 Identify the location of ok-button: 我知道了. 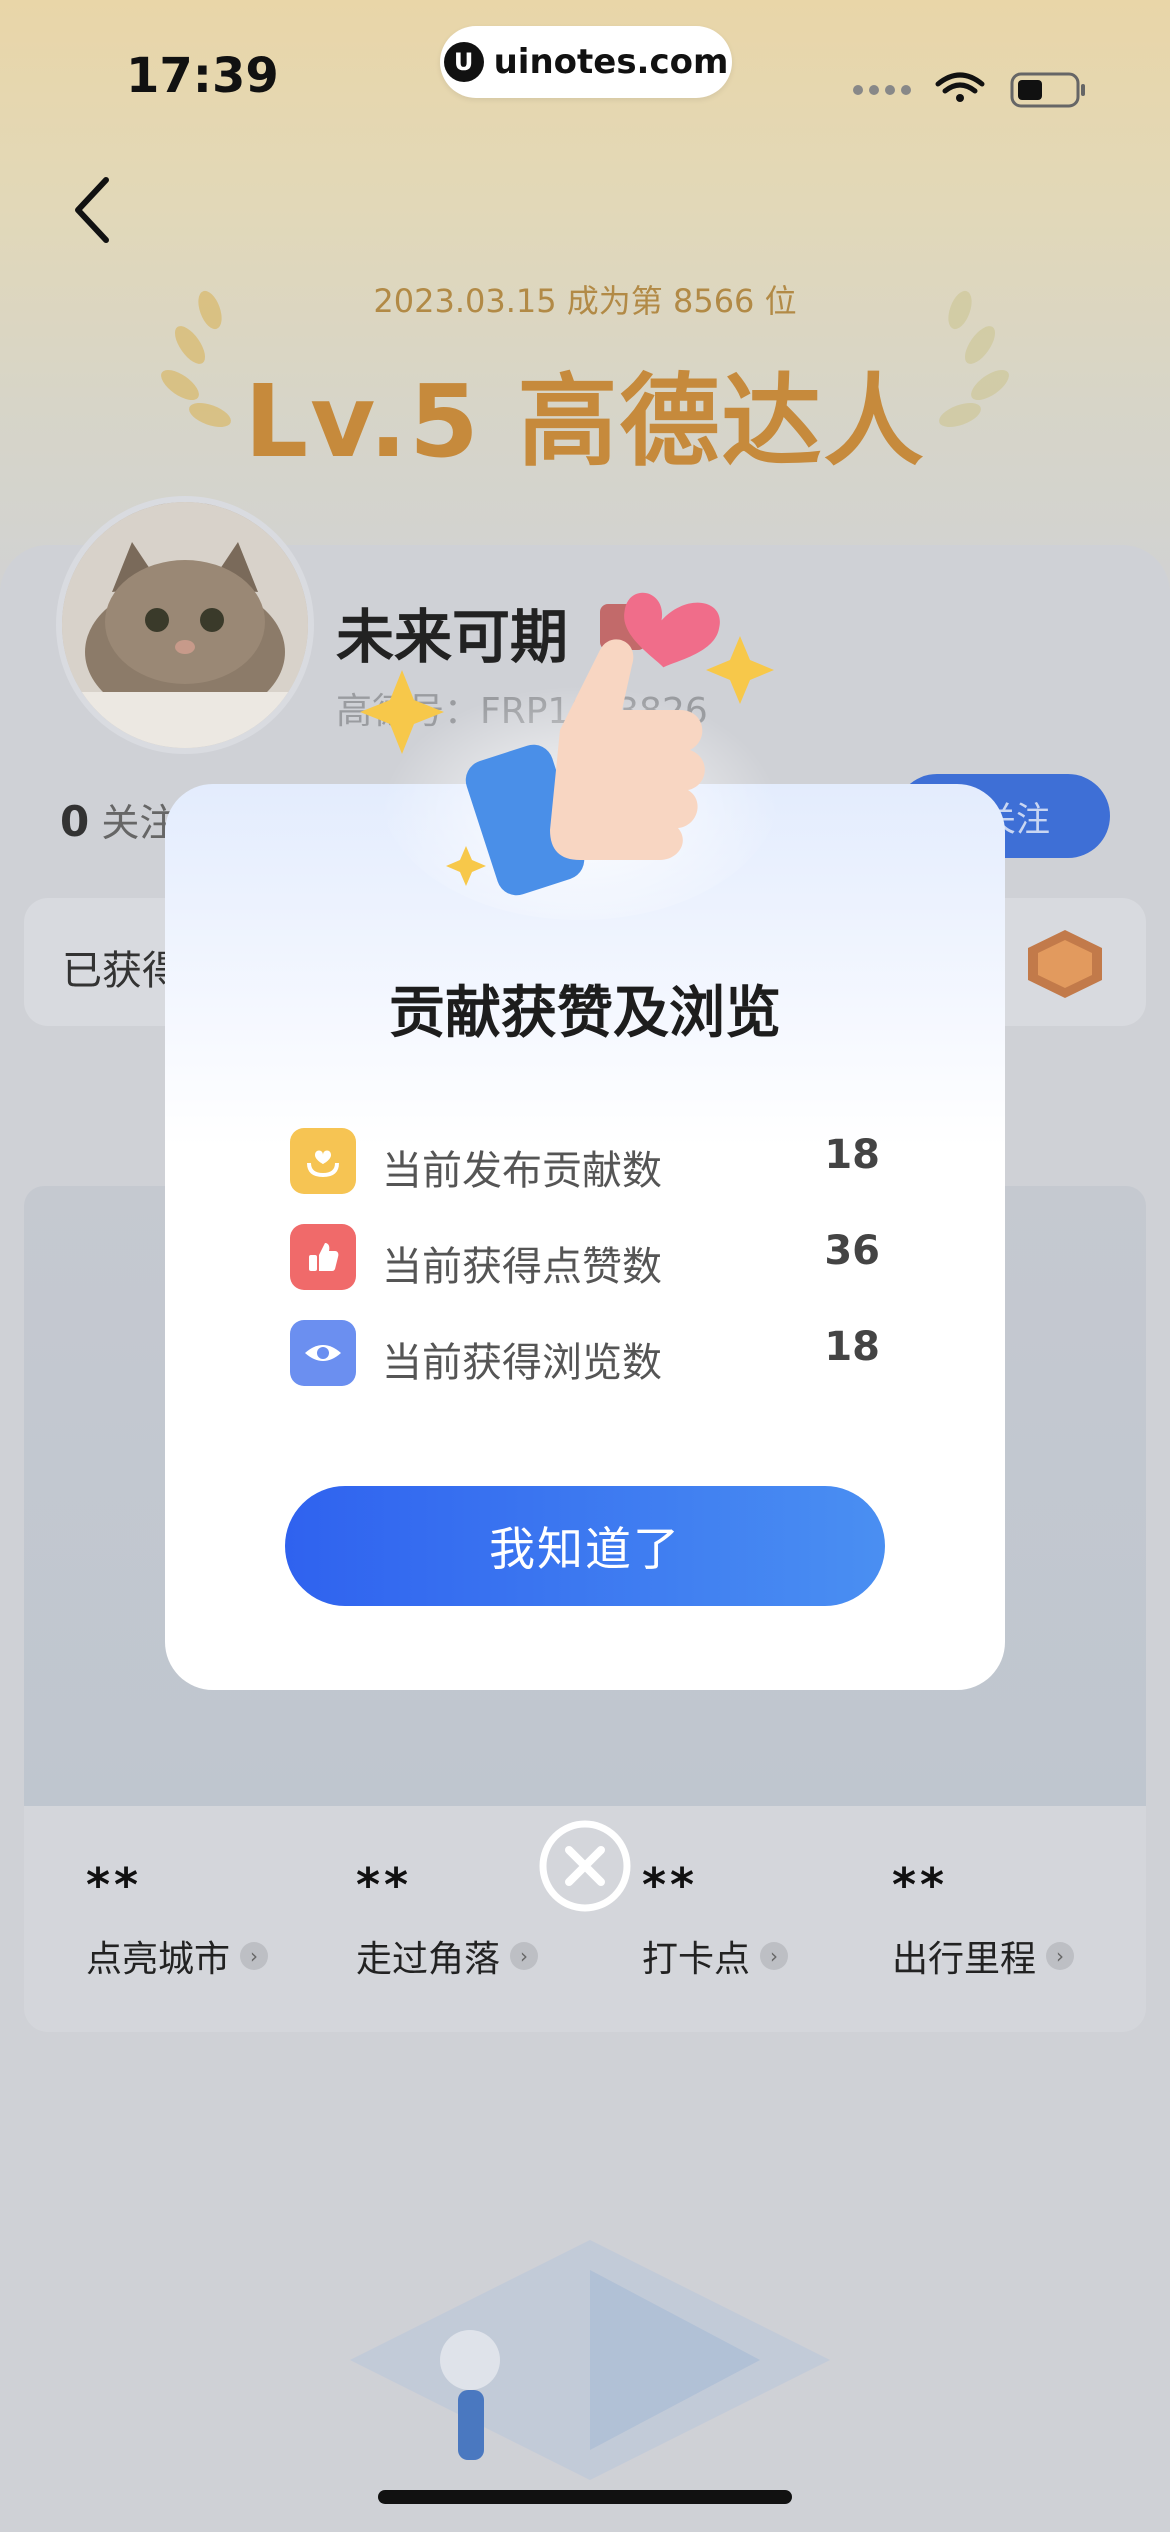
(585, 1546).